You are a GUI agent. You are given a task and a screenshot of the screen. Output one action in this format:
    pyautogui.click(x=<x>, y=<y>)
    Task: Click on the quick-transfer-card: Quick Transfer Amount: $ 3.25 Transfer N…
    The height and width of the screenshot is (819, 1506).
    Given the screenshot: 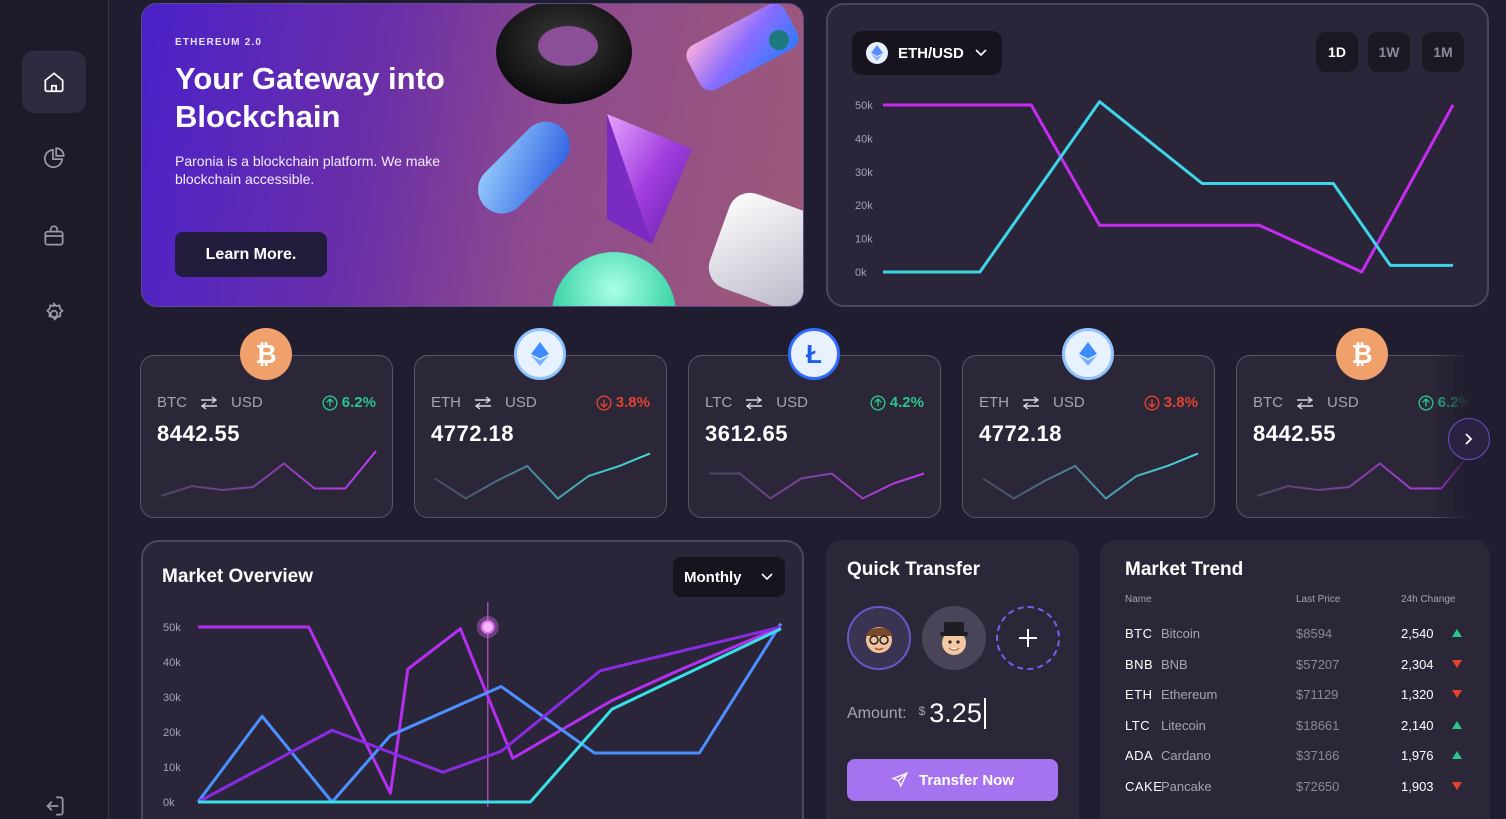 What is the action you would take?
    pyautogui.click(x=952, y=679)
    